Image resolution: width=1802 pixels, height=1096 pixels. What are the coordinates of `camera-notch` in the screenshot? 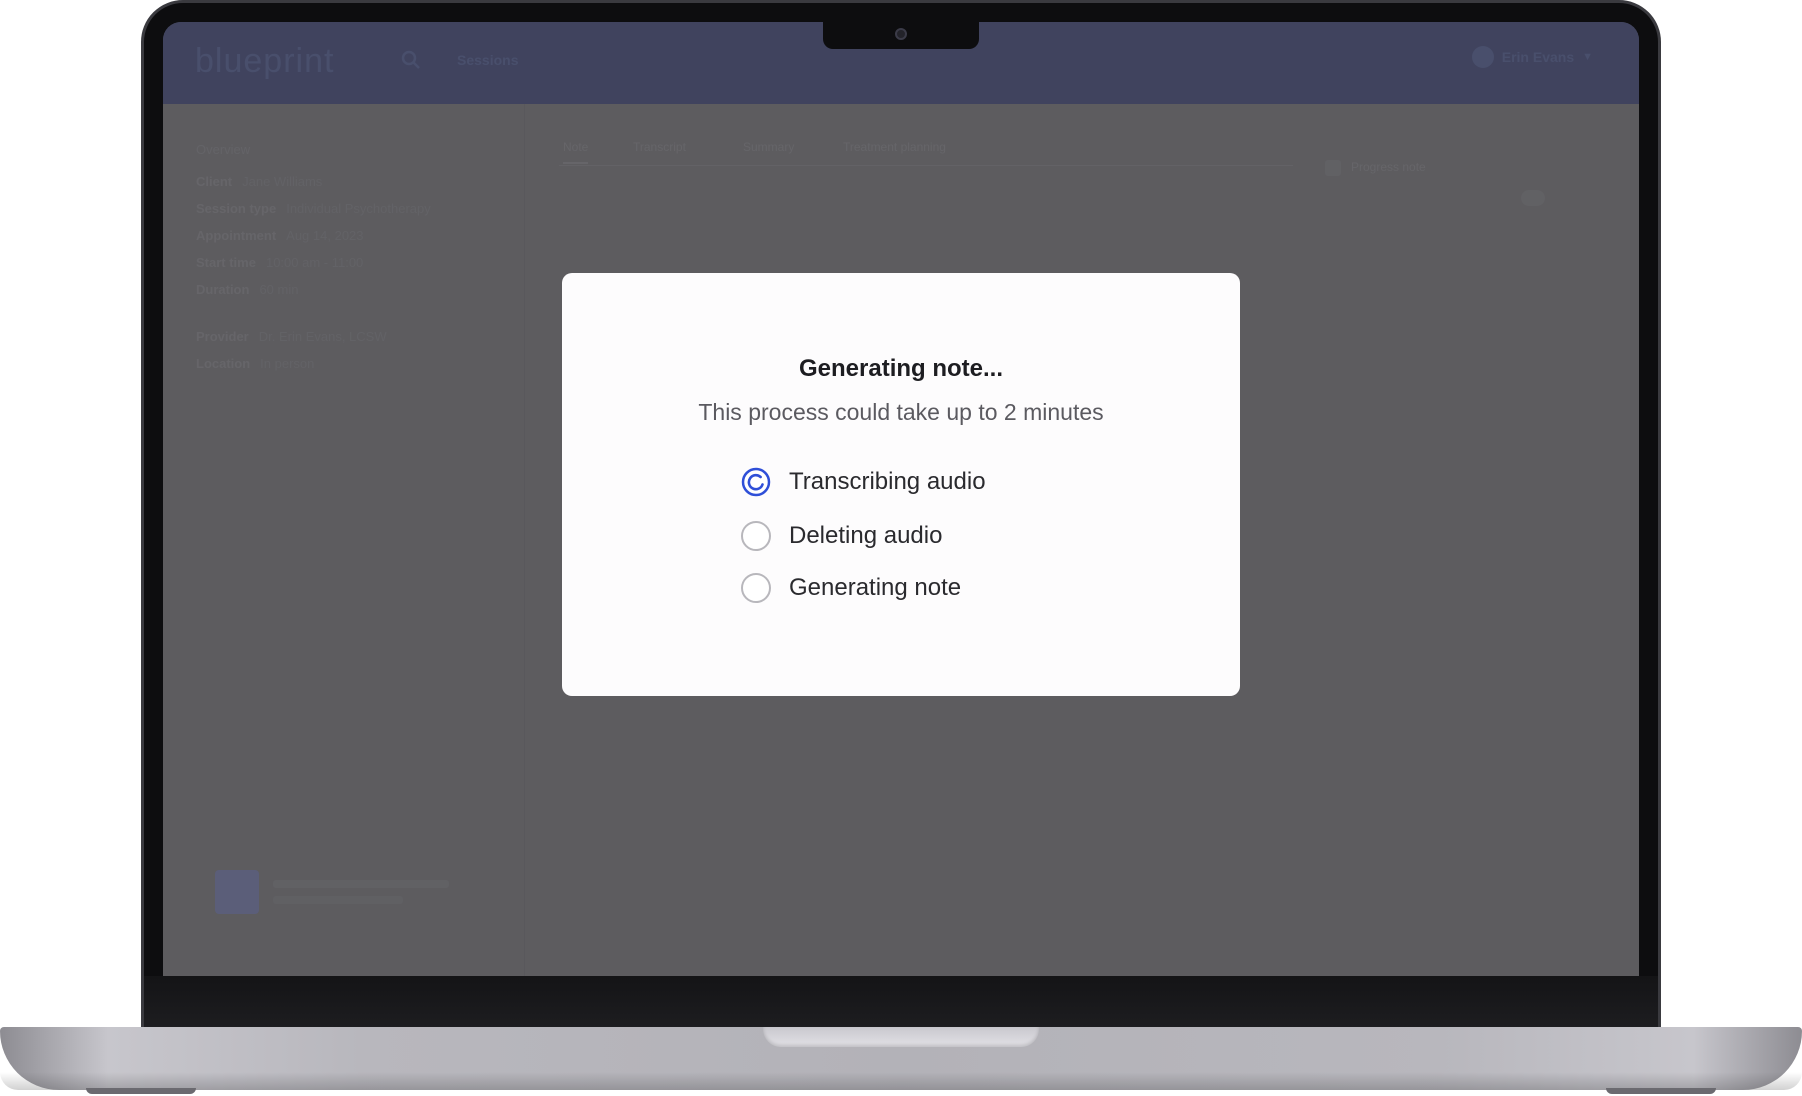 It's located at (901, 35).